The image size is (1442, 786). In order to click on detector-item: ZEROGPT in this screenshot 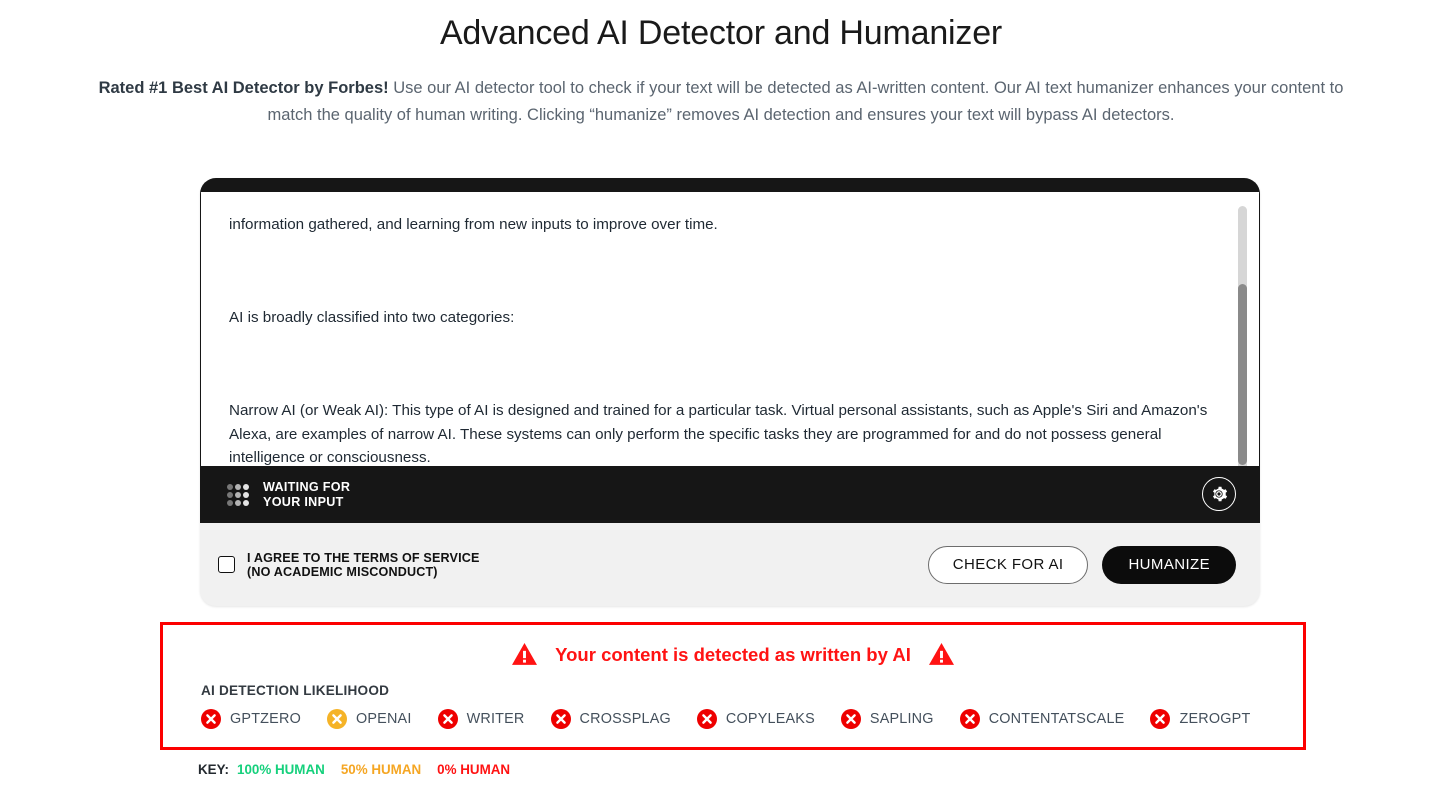, I will do `click(1200, 719)`.